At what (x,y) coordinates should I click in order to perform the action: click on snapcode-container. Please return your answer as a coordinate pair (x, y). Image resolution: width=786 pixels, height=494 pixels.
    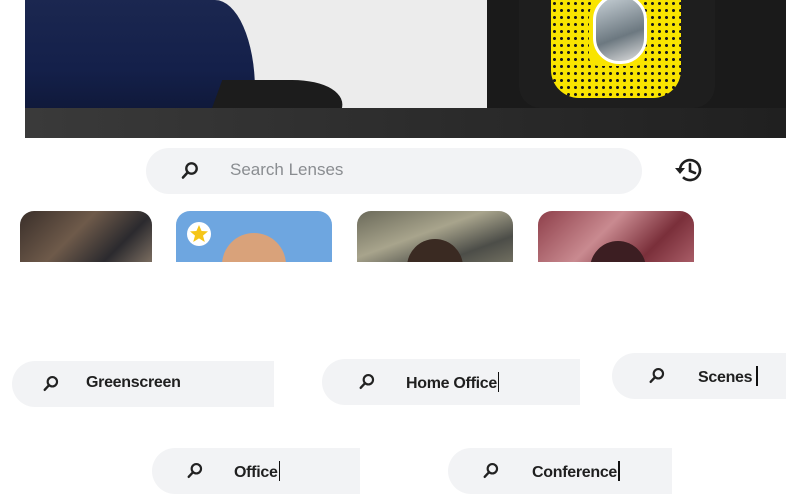
    Looking at the image, I should click on (617, 54).